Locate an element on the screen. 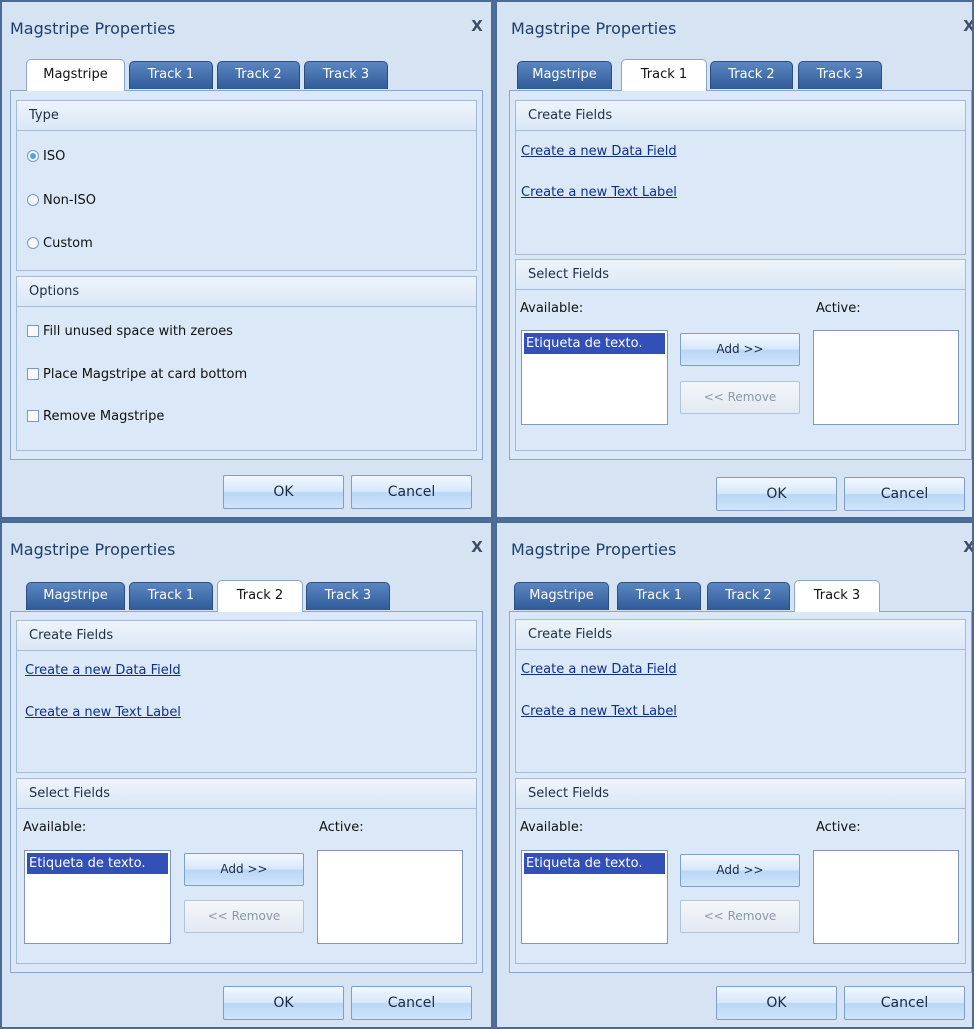  checkbox-remove-magstripe: Remove Magstripe is located at coordinates (95, 417).